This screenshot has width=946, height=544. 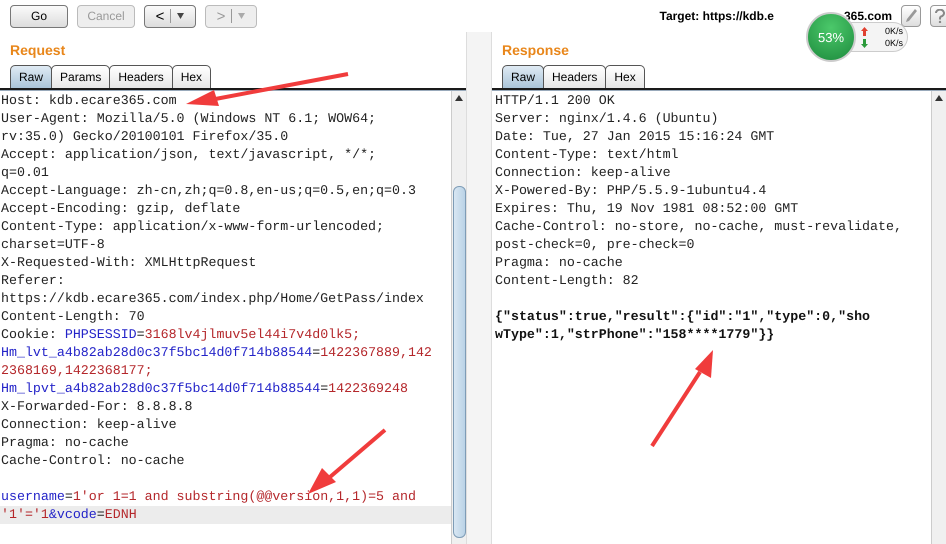 What do you see at coordinates (189, 119) in the screenshot?
I see `code-line: User-Agent: Mozilla/5.0 (Windows NT 6.1; WOW64;` at bounding box center [189, 119].